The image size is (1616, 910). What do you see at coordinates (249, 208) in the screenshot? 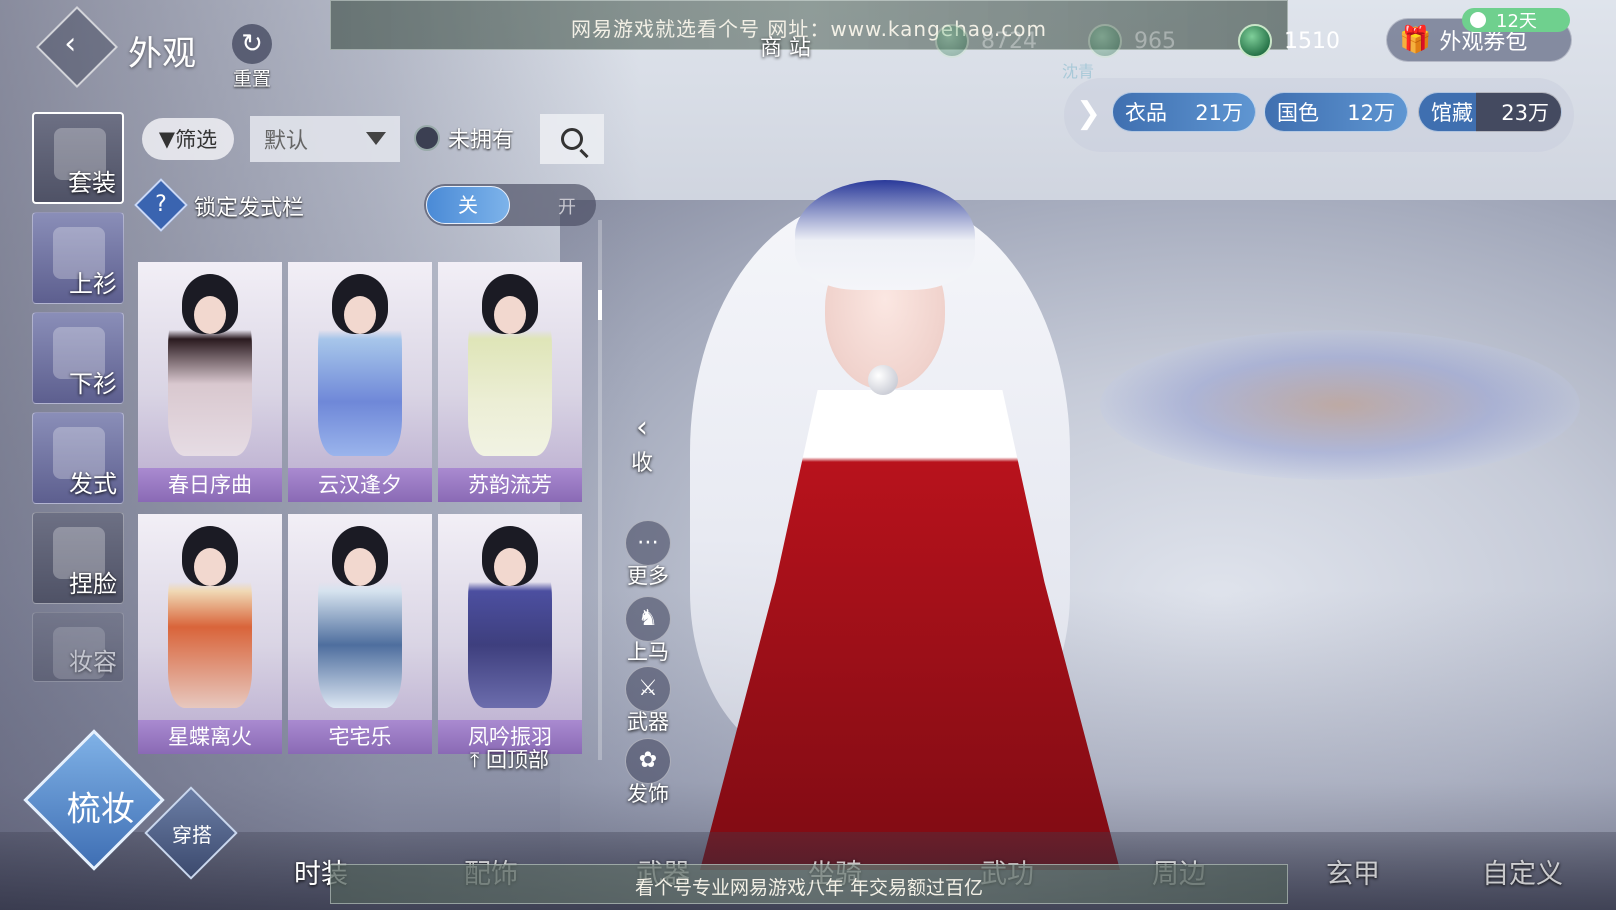
I see `lock-hairstyle-label: 锁定发式栏` at bounding box center [249, 208].